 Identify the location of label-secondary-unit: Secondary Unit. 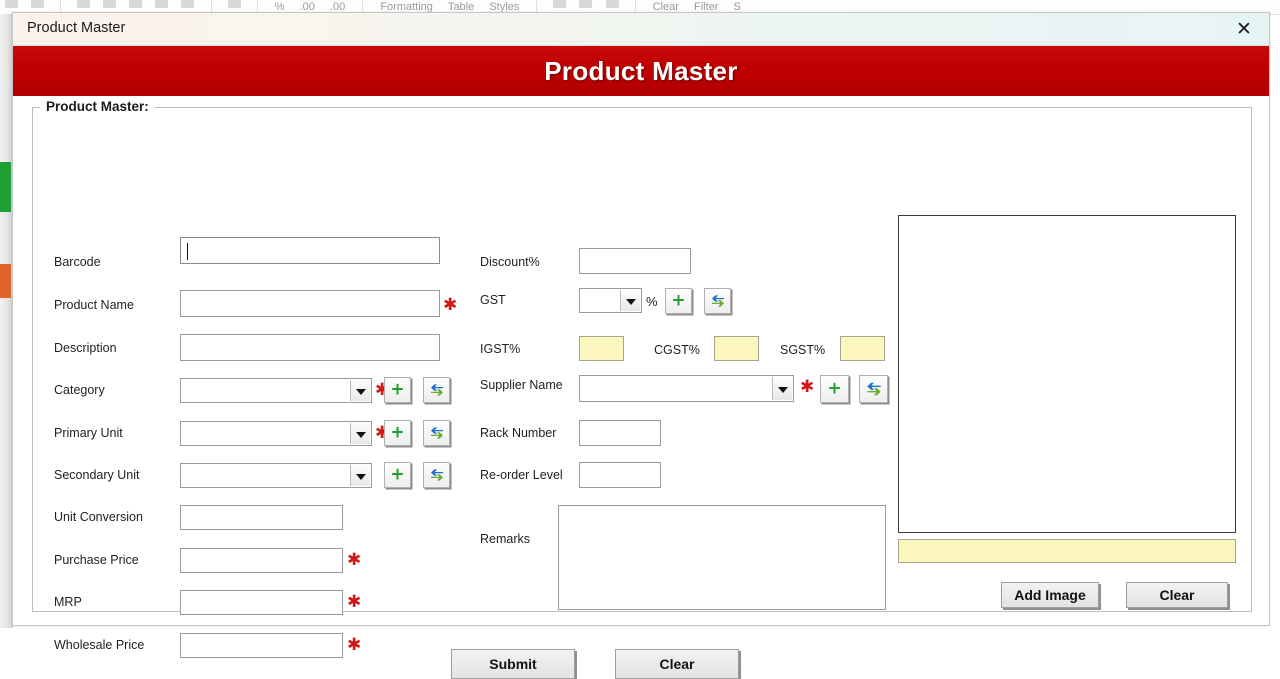
(97, 475).